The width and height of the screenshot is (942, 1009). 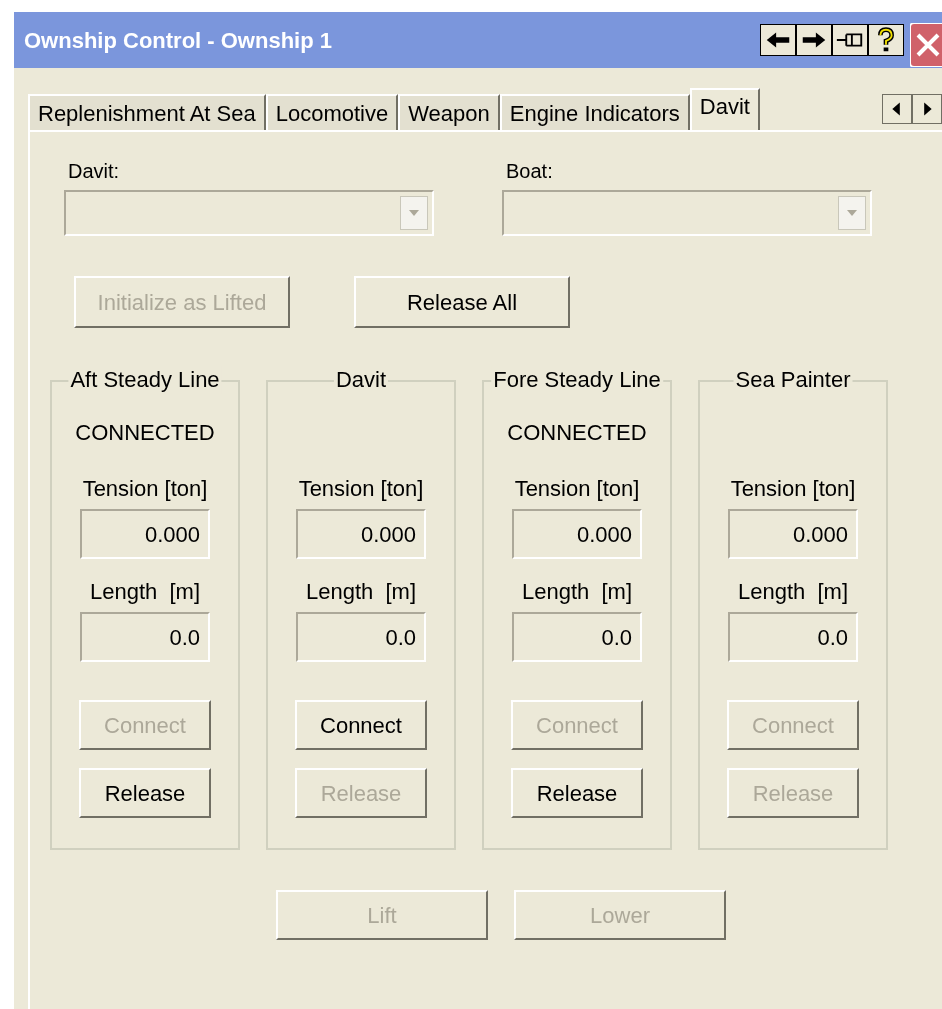 What do you see at coordinates (529, 171) in the screenshot?
I see `field-label: Boat:` at bounding box center [529, 171].